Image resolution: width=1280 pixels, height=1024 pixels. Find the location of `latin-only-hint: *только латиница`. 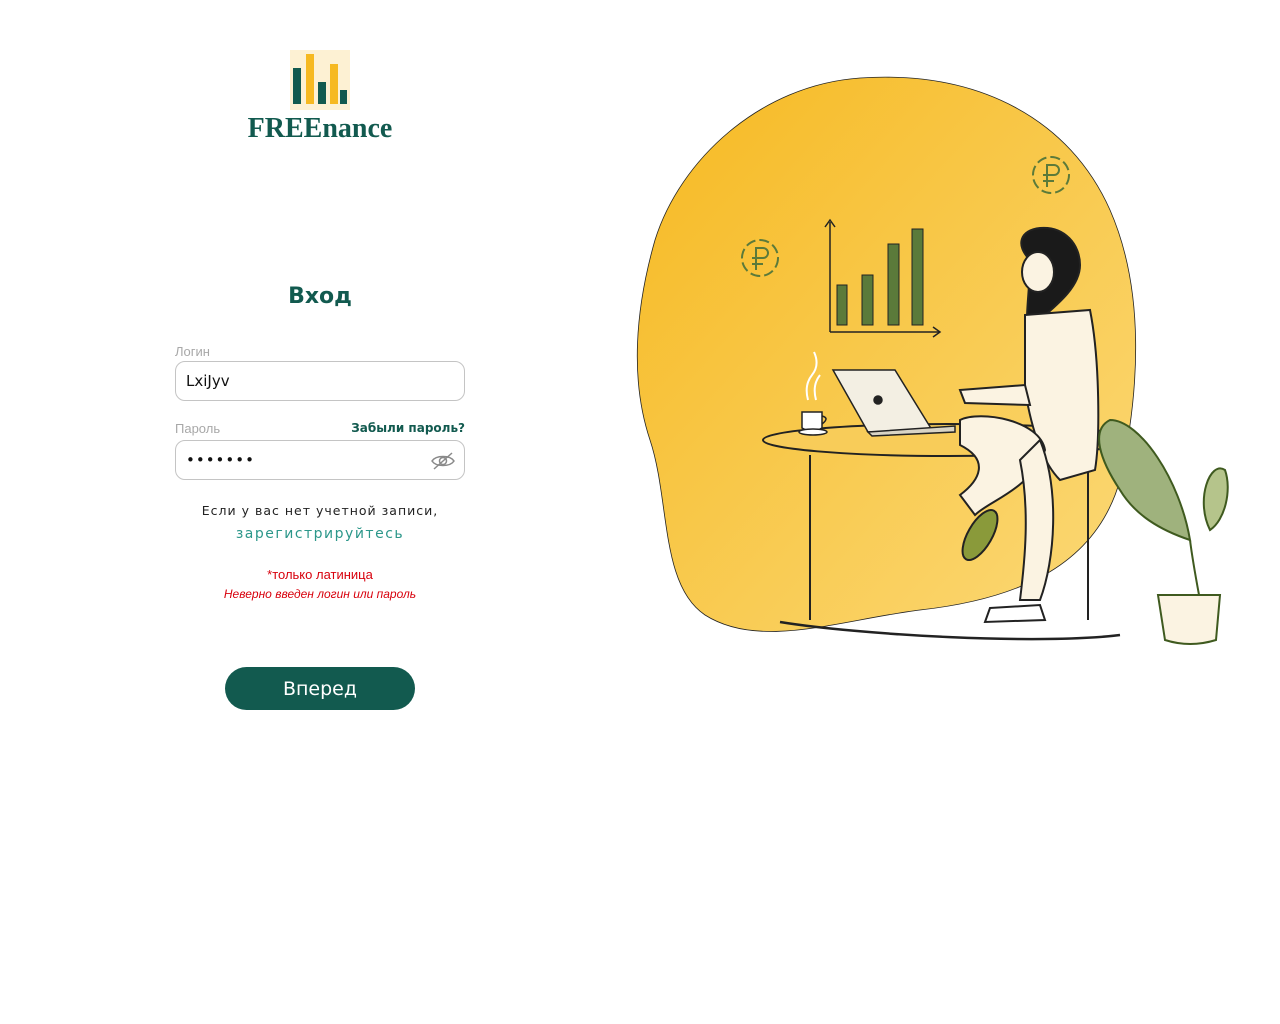

latin-only-hint: *только латиница is located at coordinates (320, 574).